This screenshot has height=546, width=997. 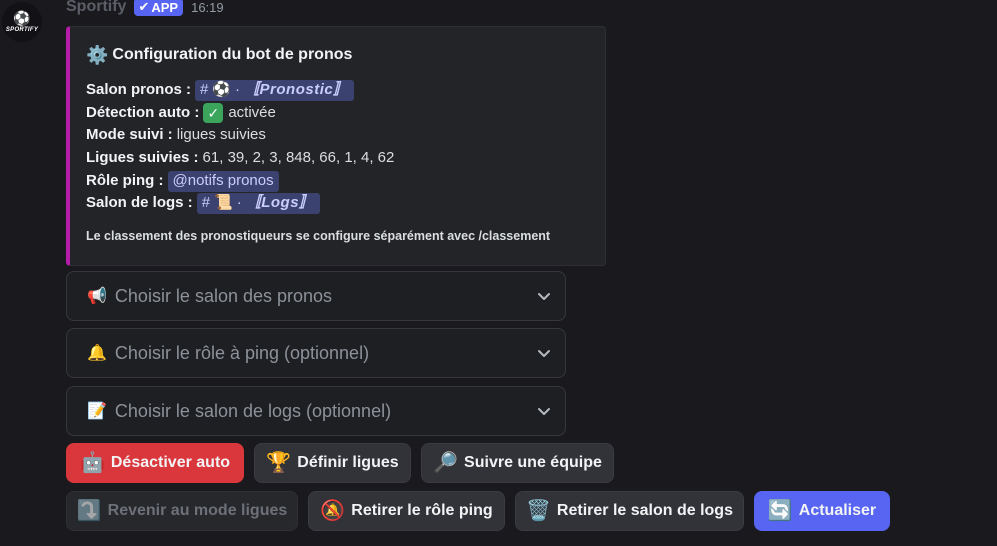 What do you see at coordinates (252, 112) in the screenshot?
I see `field-value: activée` at bounding box center [252, 112].